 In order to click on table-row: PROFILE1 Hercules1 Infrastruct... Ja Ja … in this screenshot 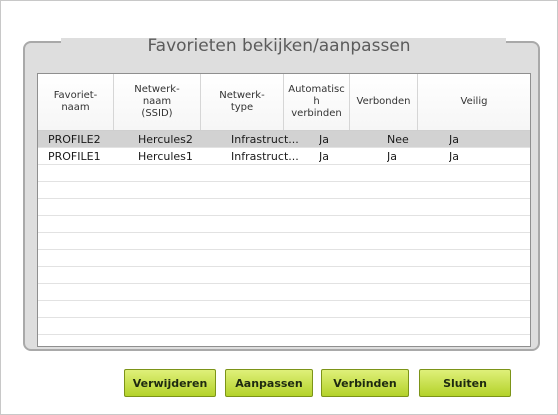, I will do `click(284, 156)`.